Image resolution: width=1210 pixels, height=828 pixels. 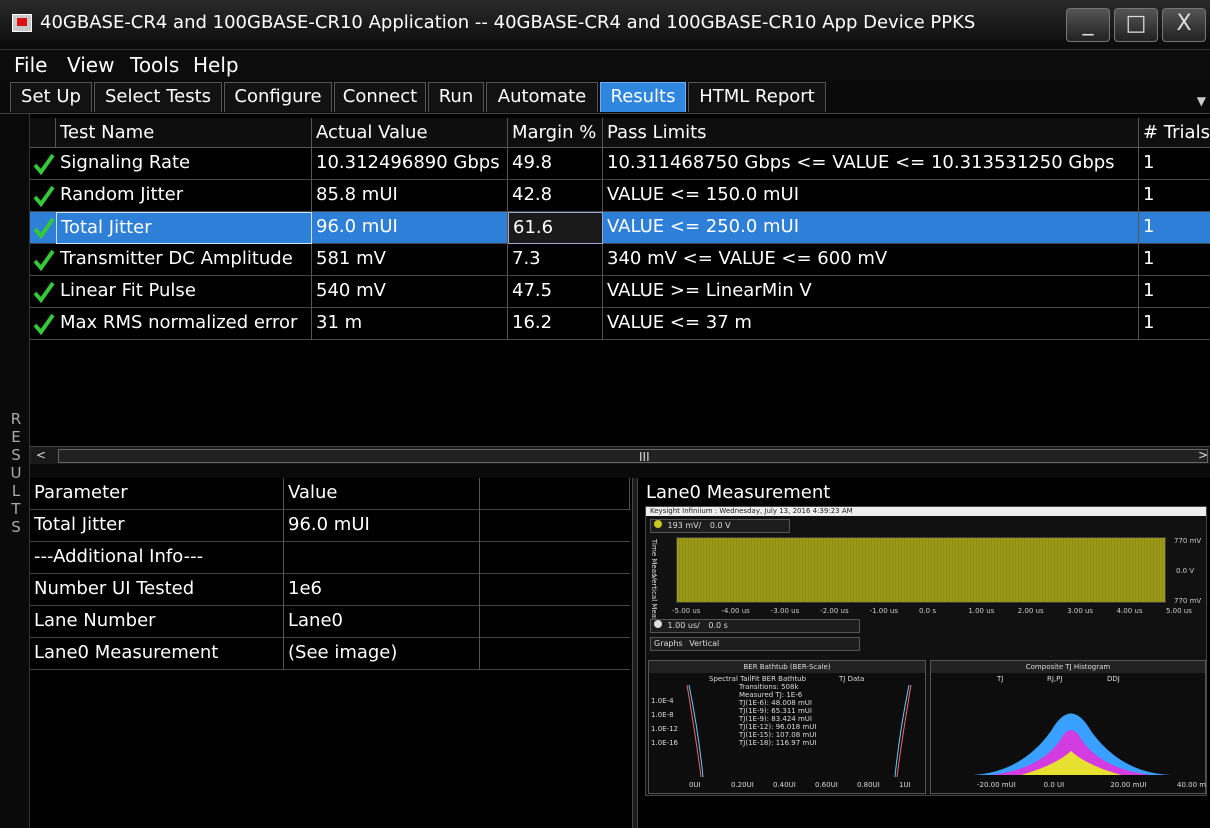 I want to click on x-tick: 40.00 mUI, so click(x=1192, y=785).